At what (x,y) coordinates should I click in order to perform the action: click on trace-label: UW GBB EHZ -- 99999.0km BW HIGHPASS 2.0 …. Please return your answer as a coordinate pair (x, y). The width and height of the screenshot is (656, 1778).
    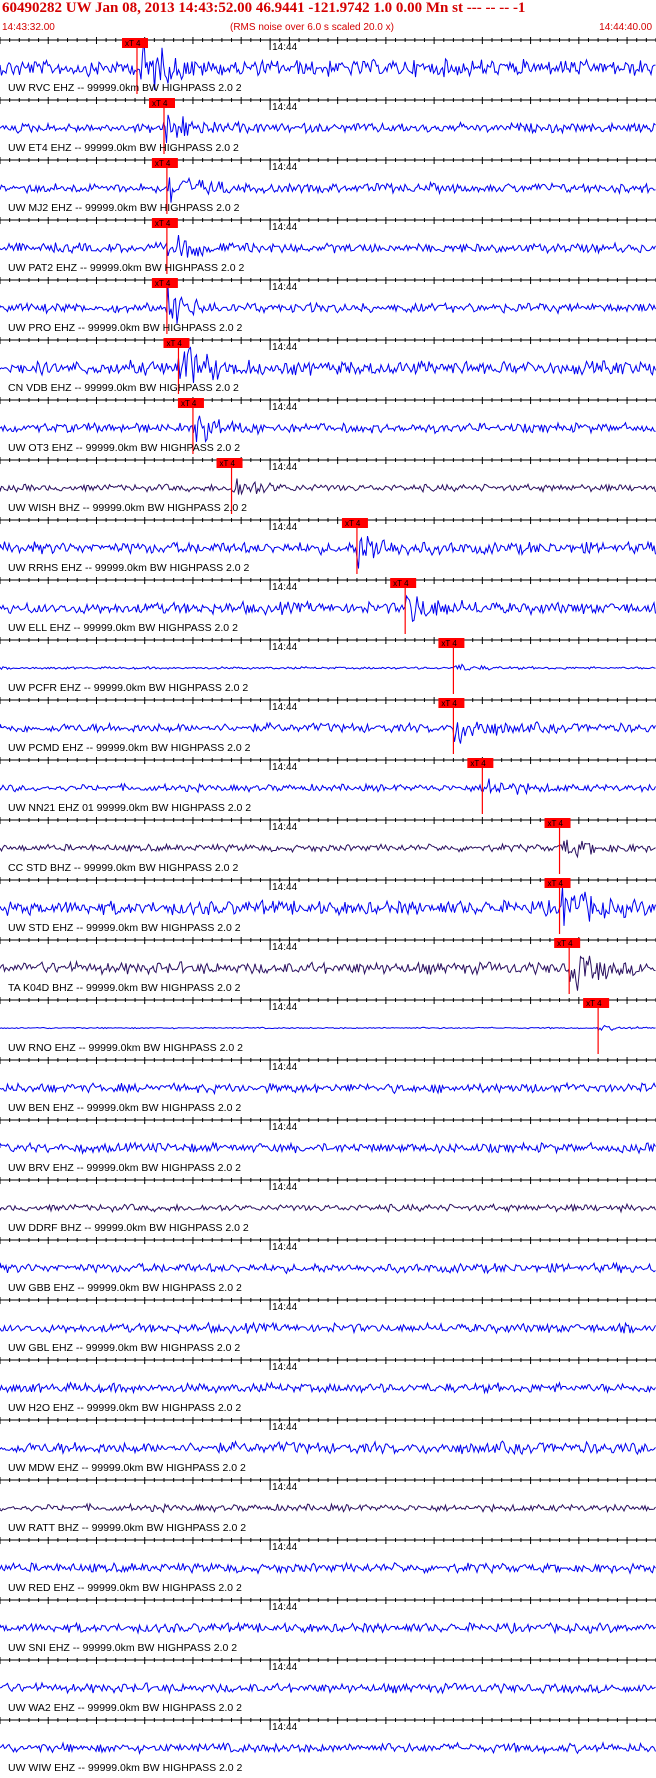
    Looking at the image, I should click on (125, 1288).